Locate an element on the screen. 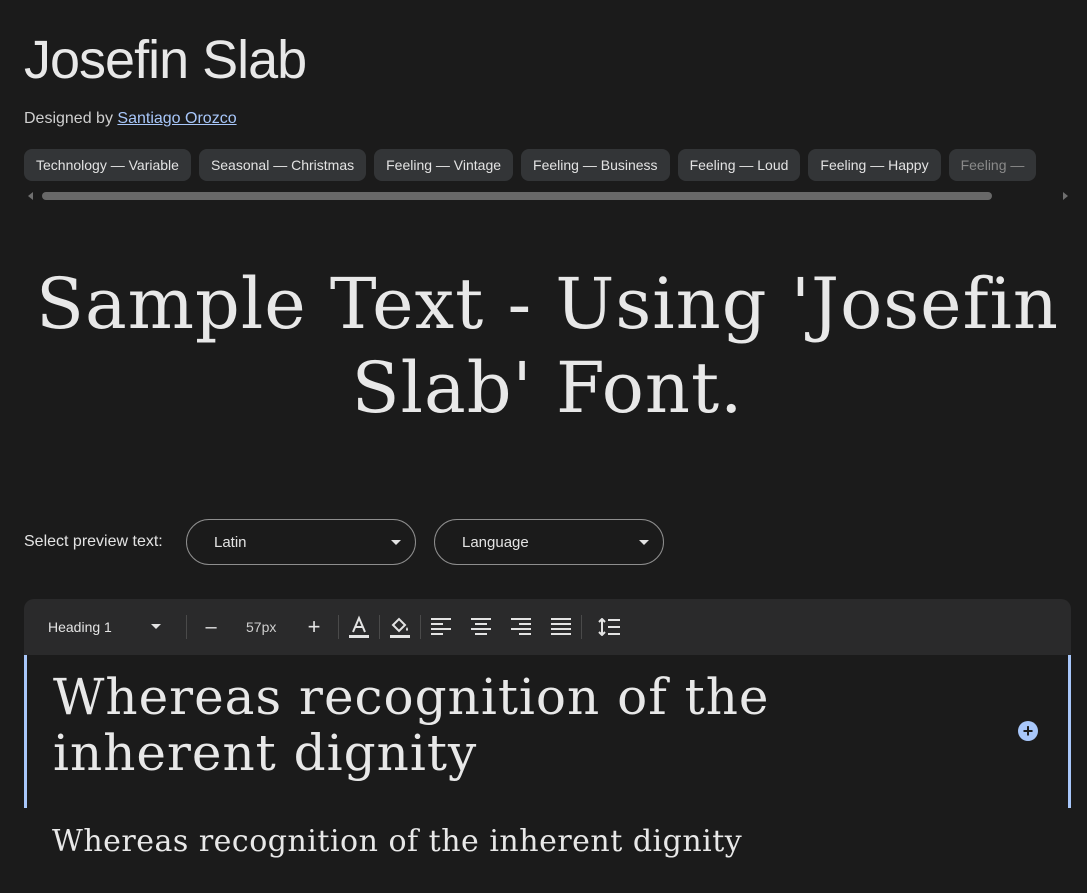 This screenshot has width=1087, height=893. increase-size-button: + is located at coordinates (314, 627).